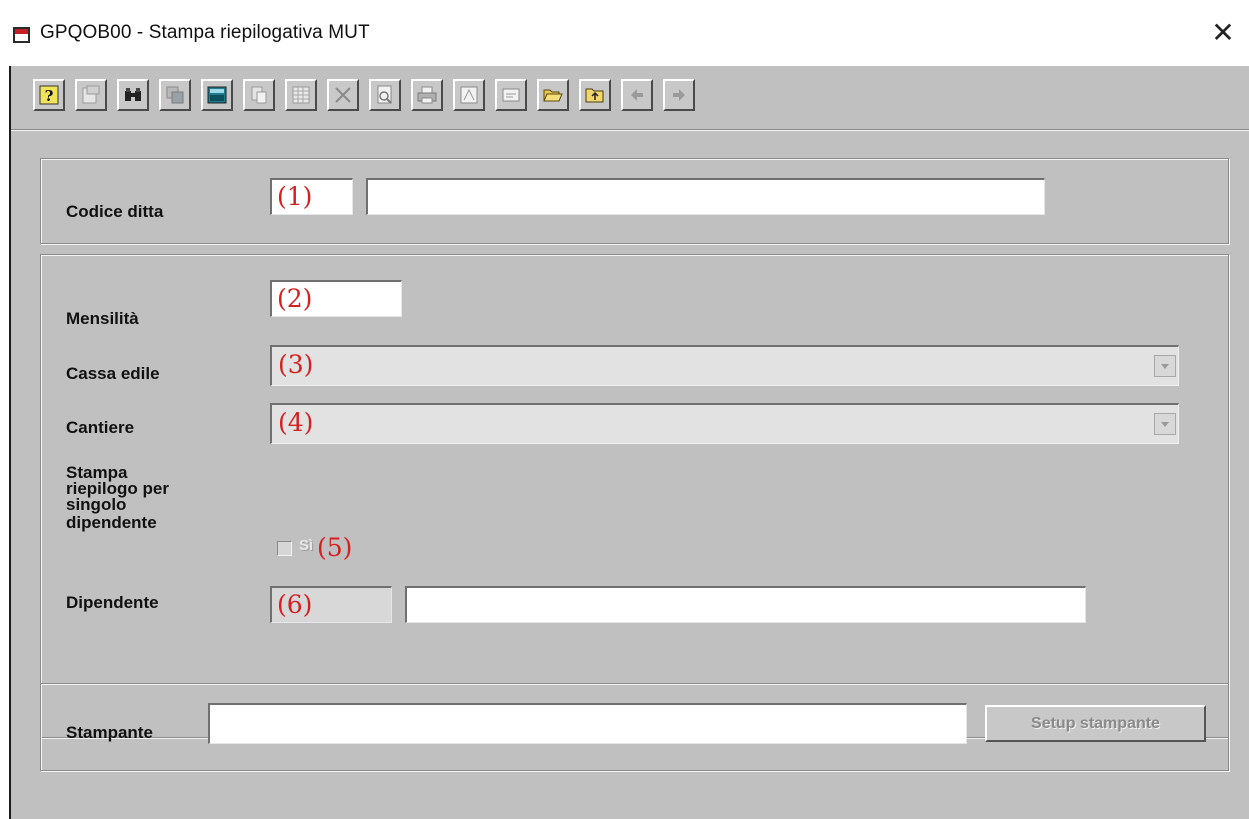 The image size is (1249, 819). Describe the element at coordinates (724, 365) in the screenshot. I see `cassa-edile-select: (3)` at that location.